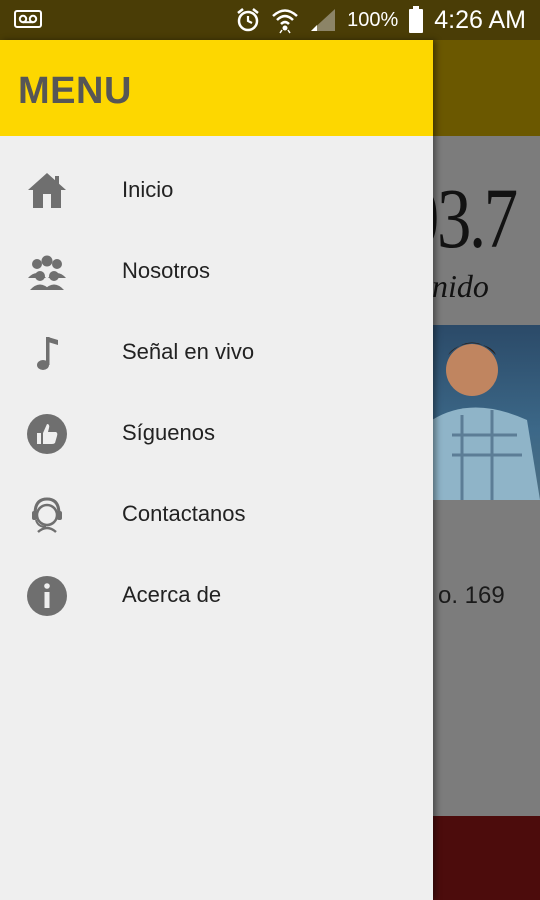 Image resolution: width=540 pixels, height=900 pixels. I want to click on headset-icon, so click(47, 515).